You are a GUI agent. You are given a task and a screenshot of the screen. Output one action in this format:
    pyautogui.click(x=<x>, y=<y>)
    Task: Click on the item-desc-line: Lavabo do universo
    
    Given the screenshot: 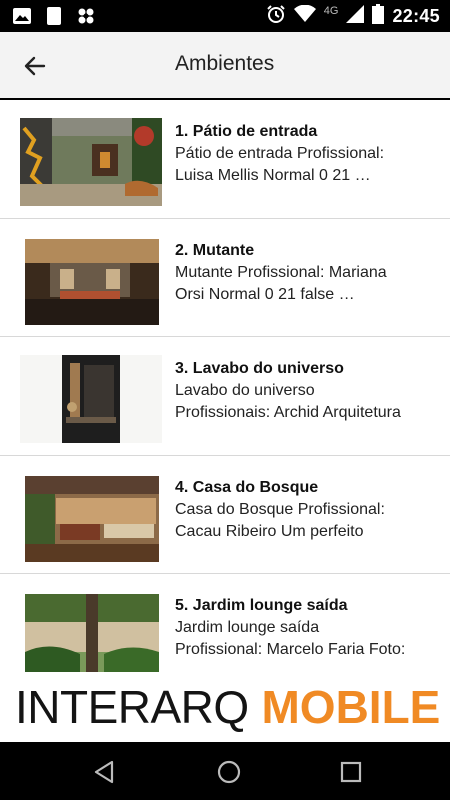 What is the action you would take?
    pyautogui.click(x=245, y=390)
    